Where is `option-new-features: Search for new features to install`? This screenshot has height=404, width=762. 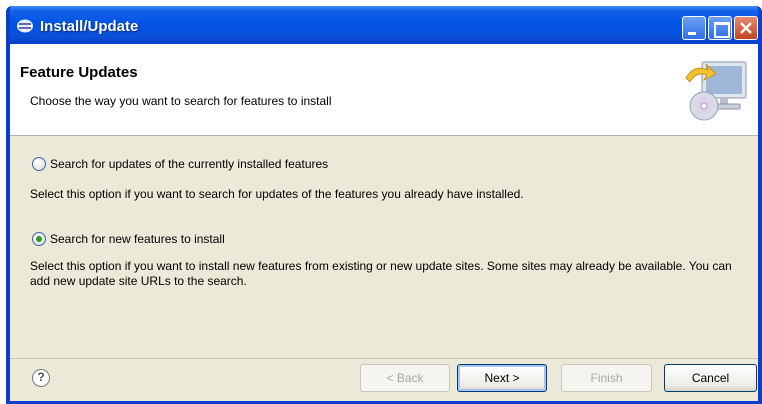
option-new-features: Search for new features to install is located at coordinates (128, 239).